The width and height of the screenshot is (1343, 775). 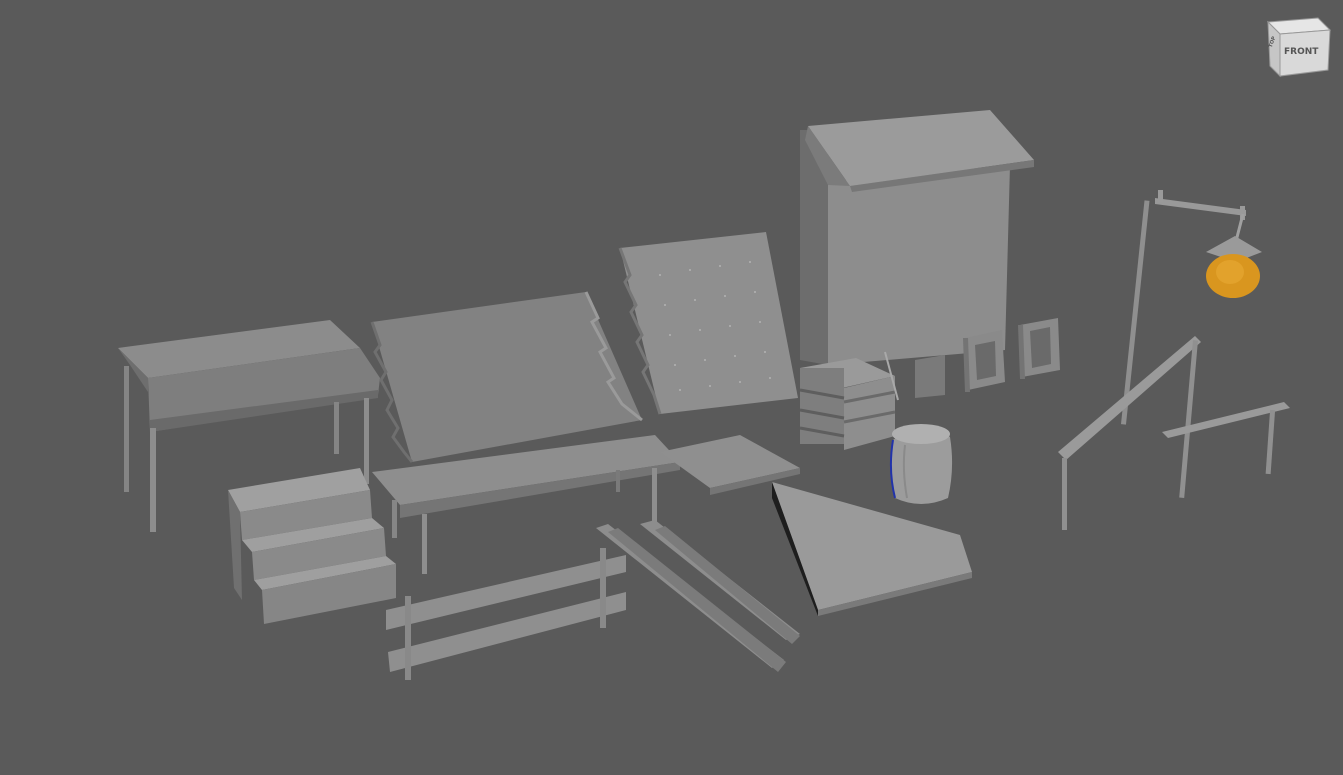 I want to click on barrel, so click(x=921, y=464).